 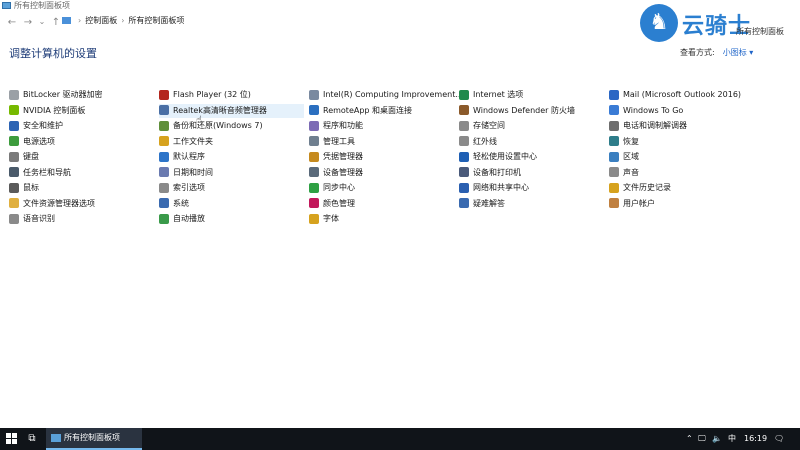 What do you see at coordinates (339, 203) in the screenshot?
I see `item-label: 颜色管理` at bounding box center [339, 203].